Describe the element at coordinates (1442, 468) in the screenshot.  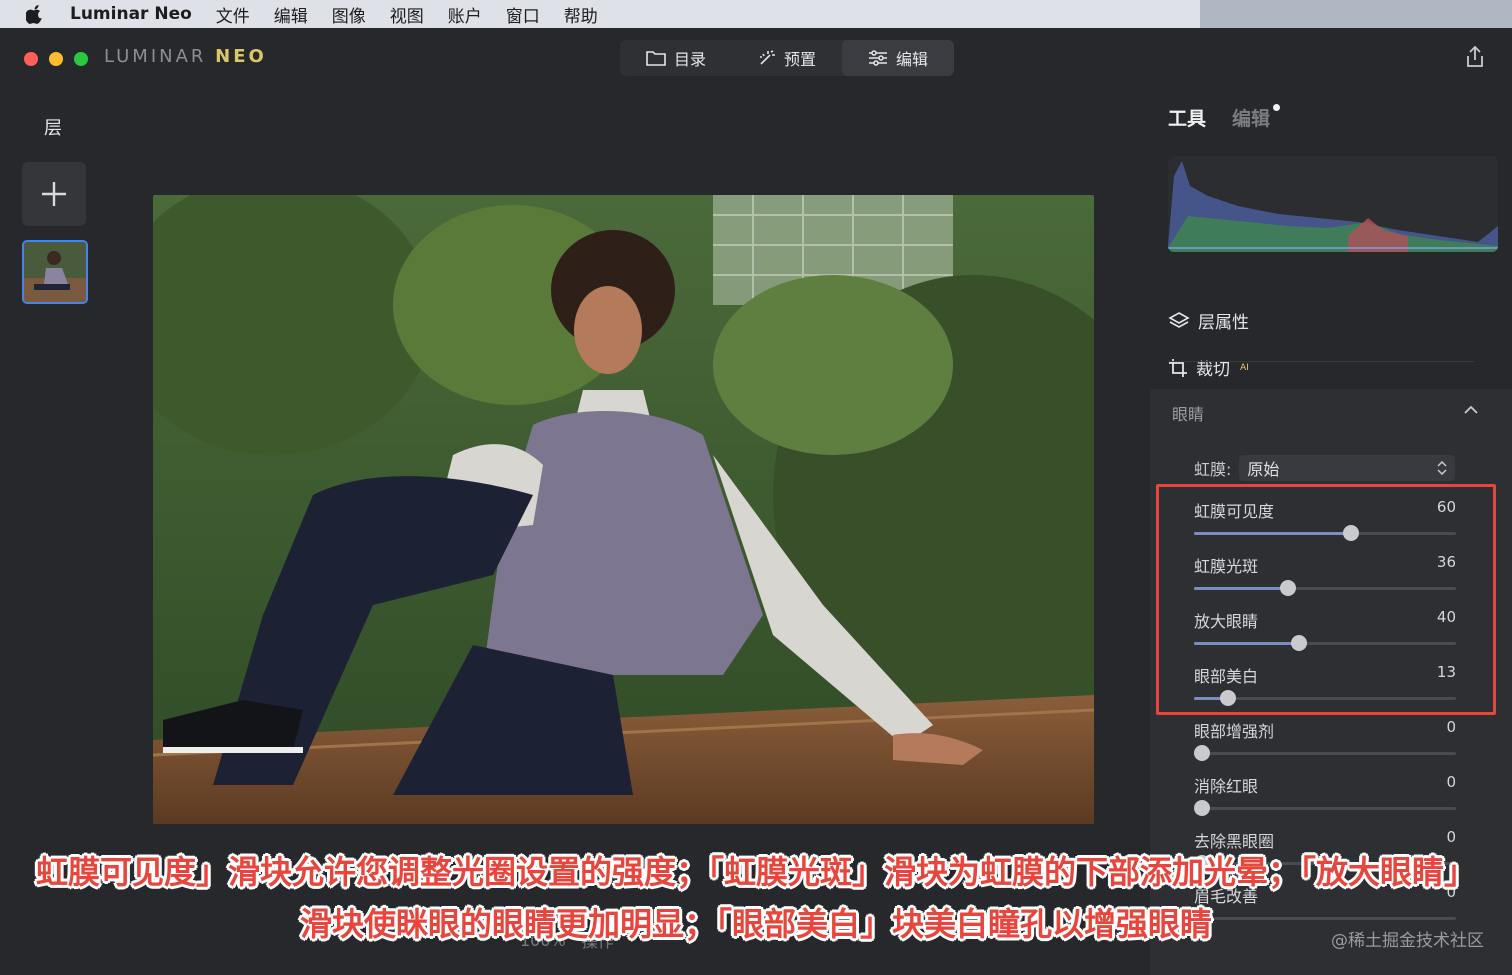
I see `updown-chevron-icon` at that location.